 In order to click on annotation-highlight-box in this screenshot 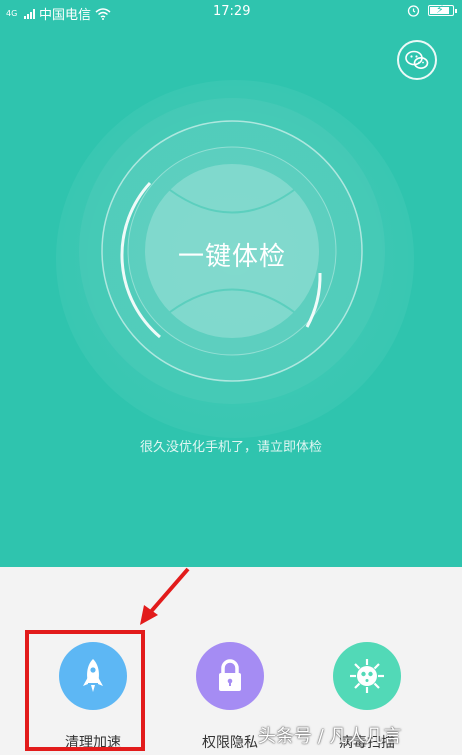, I will do `click(85, 690)`.